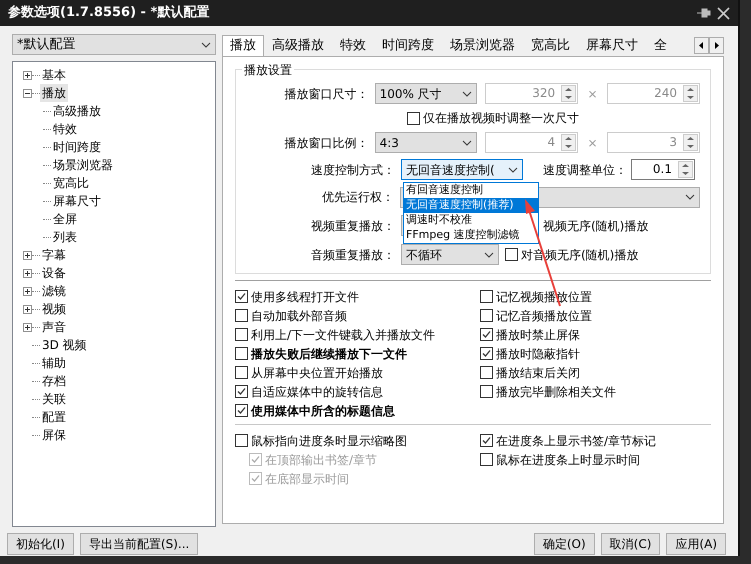 The height and width of the screenshot is (564, 751). I want to click on button: 应用(A), so click(696, 544).